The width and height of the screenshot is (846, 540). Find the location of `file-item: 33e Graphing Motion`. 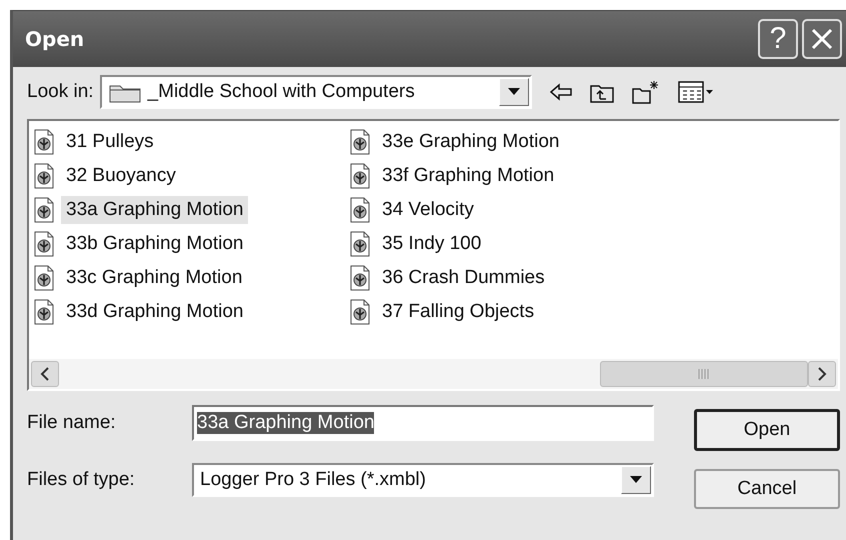

file-item: 33e Graphing Motion is located at coordinates (470, 142).